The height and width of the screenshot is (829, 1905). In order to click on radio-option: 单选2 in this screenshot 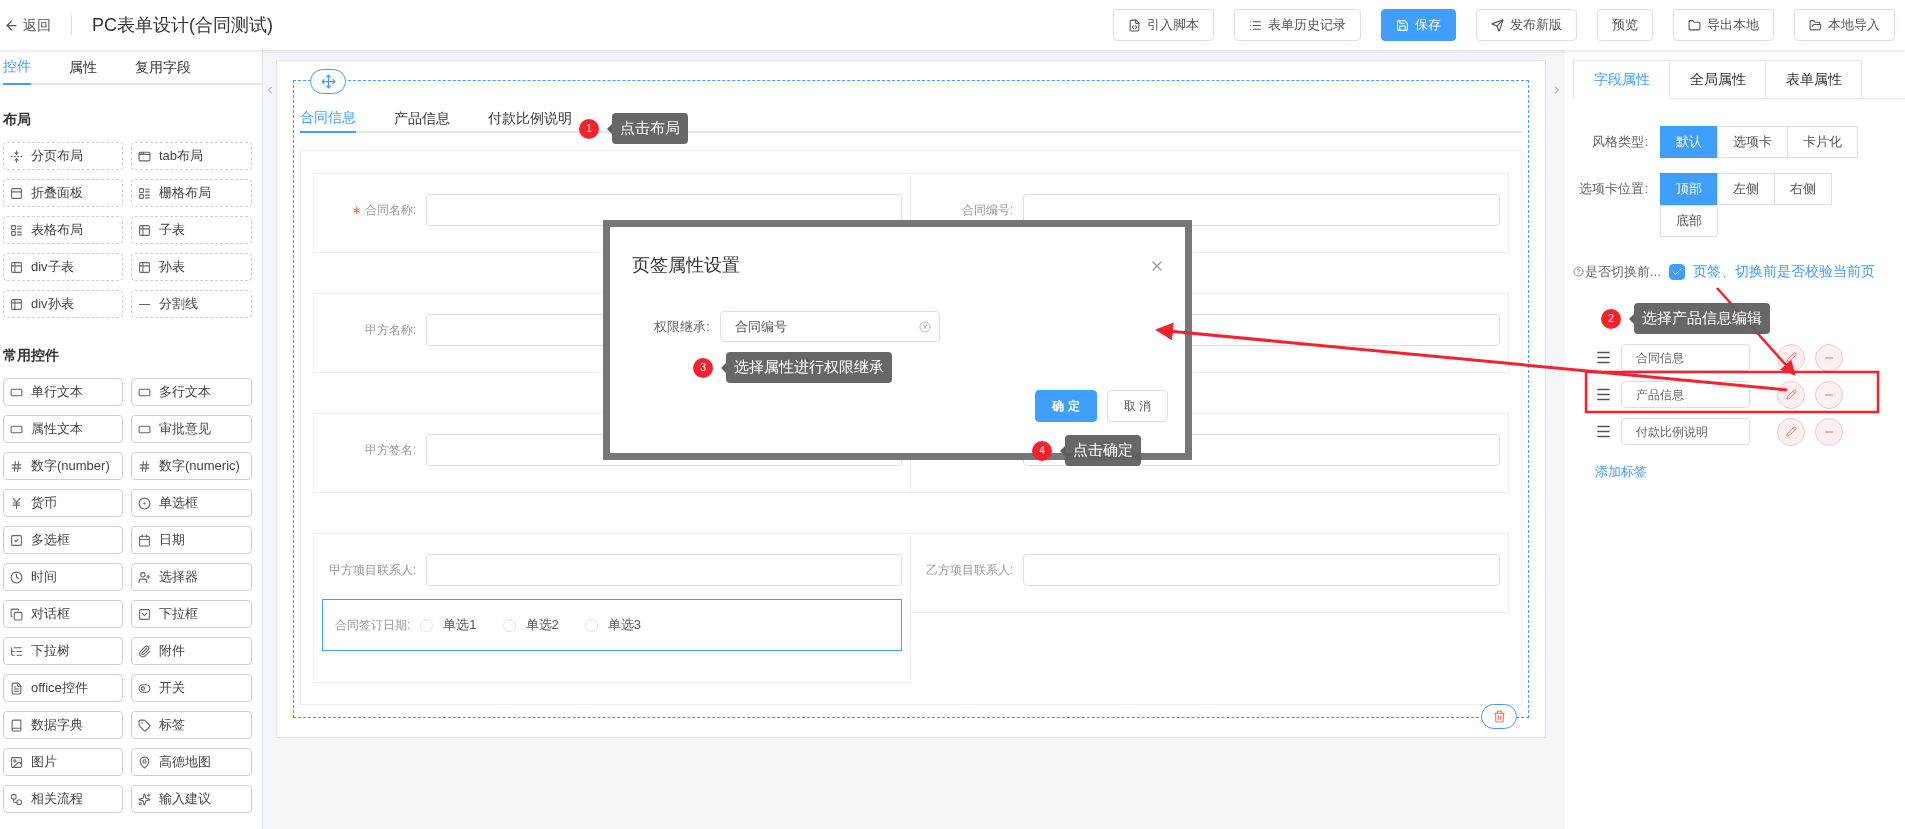, I will do `click(530, 625)`.